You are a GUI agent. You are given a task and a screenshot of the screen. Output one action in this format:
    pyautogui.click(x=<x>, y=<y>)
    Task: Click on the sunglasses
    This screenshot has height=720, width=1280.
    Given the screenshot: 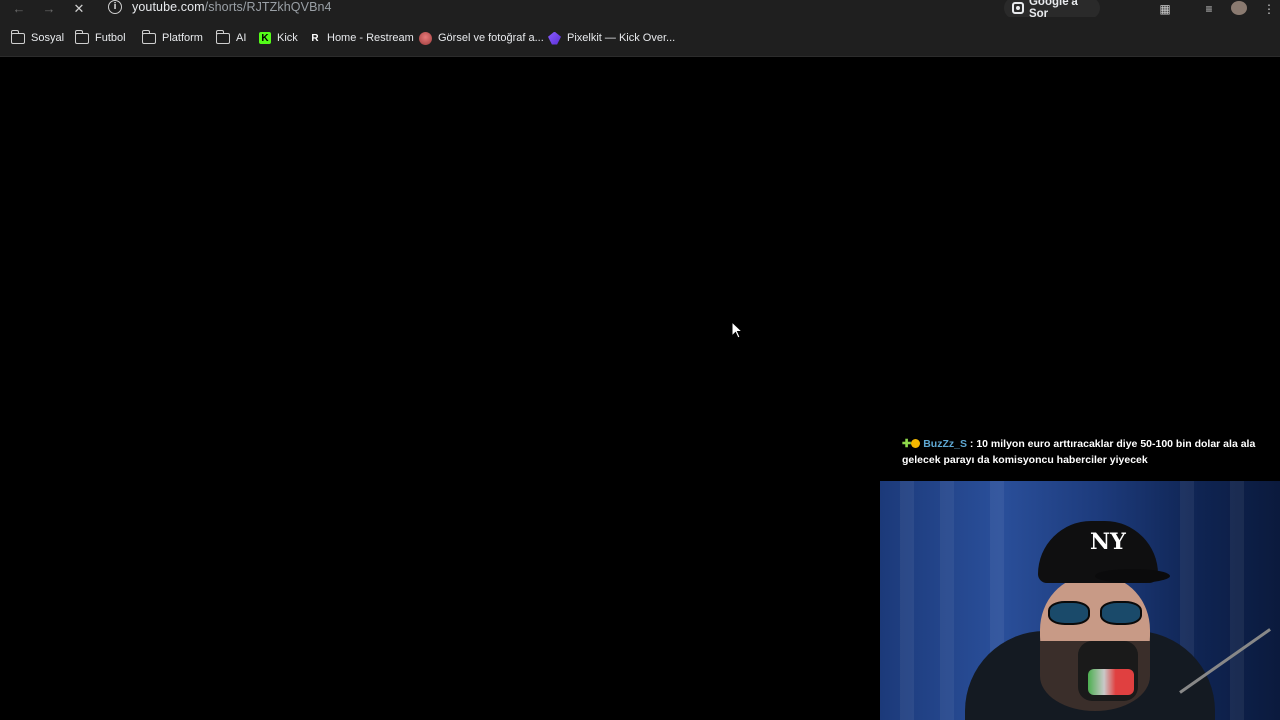 What is the action you would take?
    pyautogui.click(x=1096, y=613)
    